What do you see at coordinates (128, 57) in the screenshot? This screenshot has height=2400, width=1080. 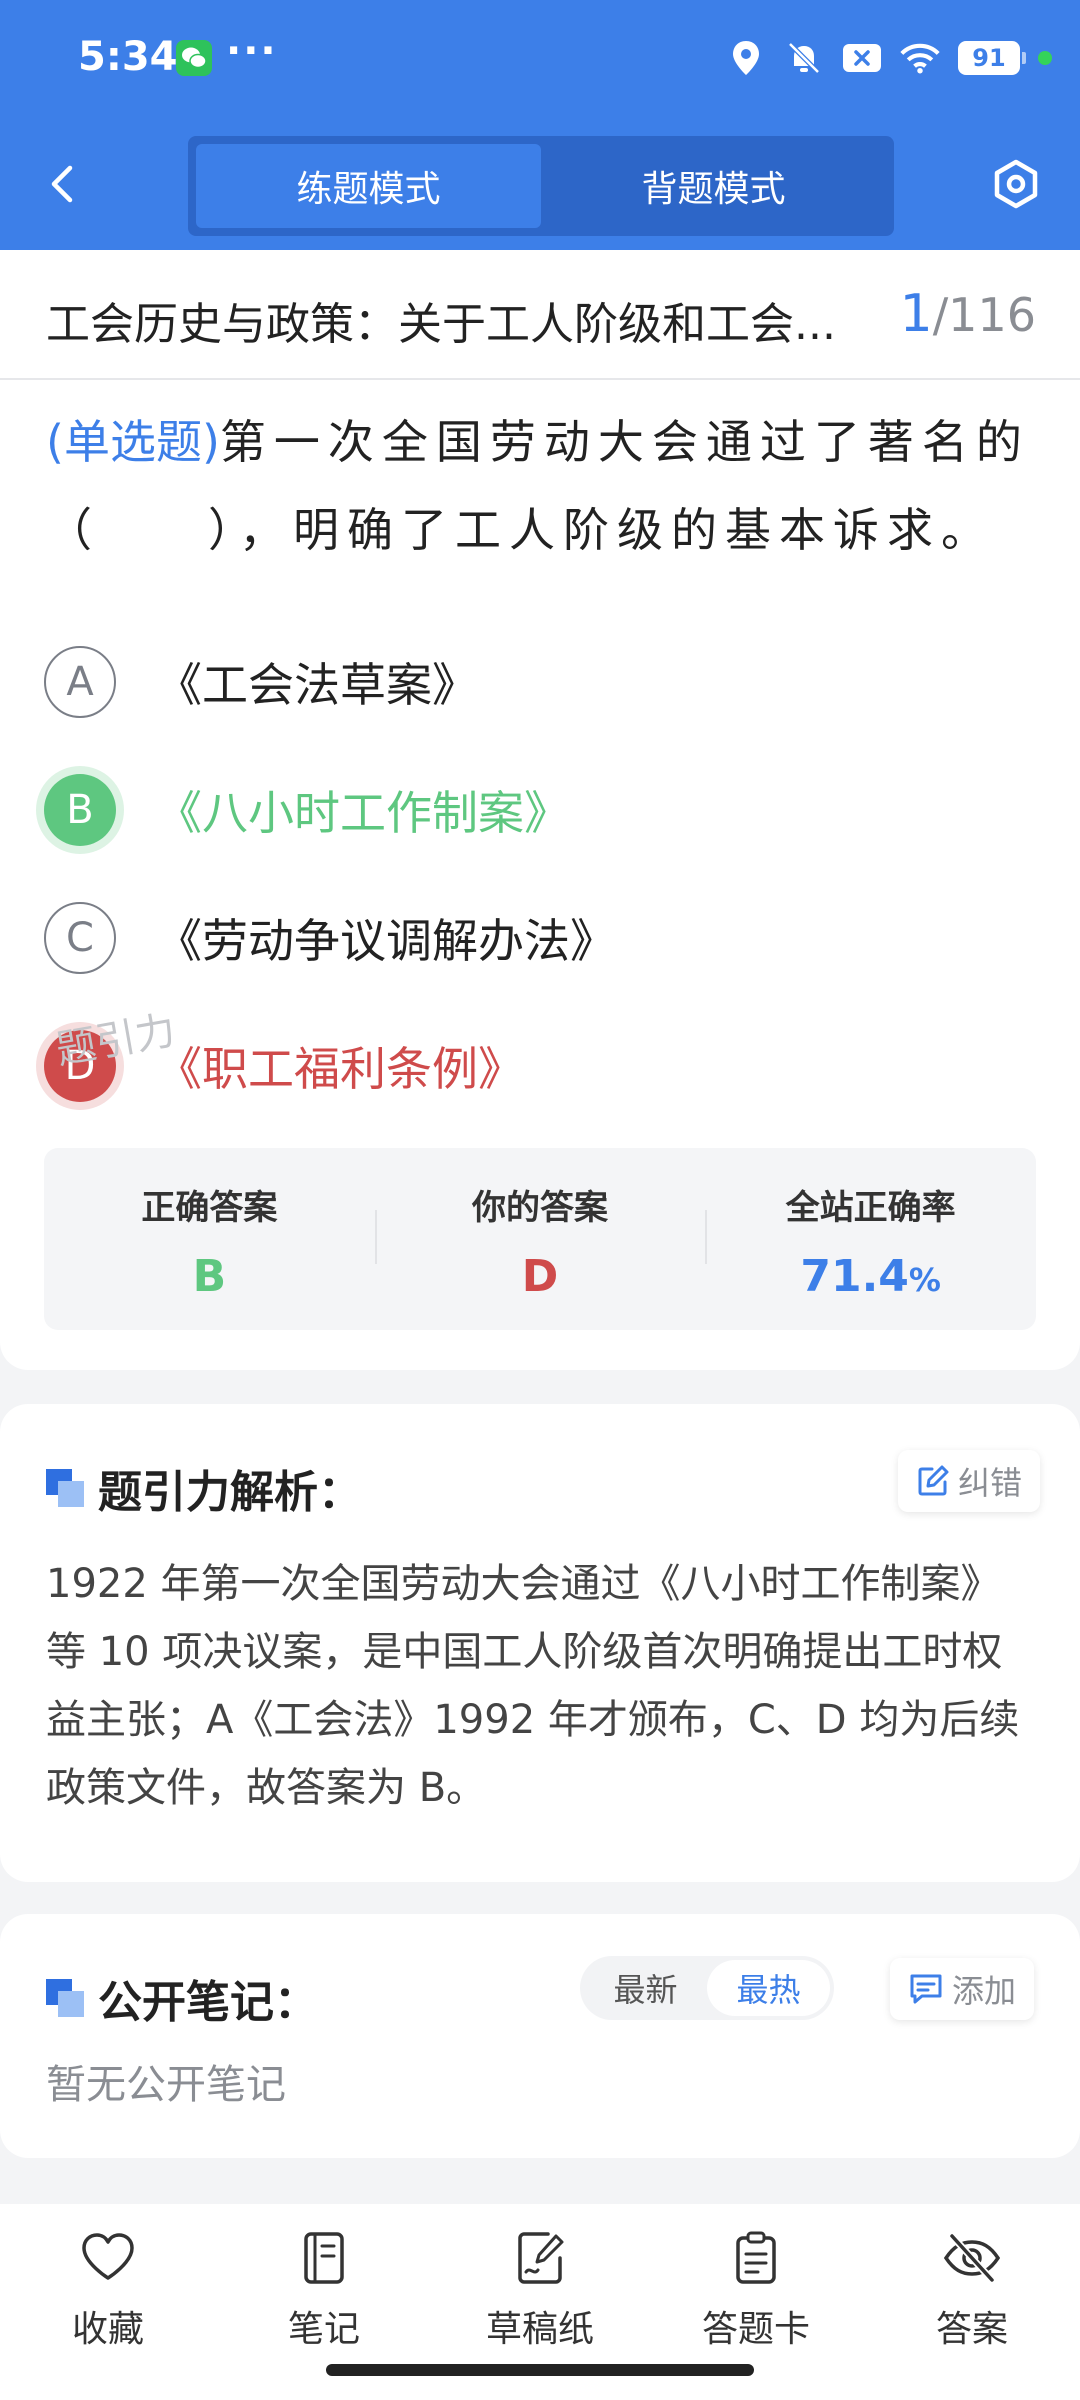 I see `status-time: 5:34` at bounding box center [128, 57].